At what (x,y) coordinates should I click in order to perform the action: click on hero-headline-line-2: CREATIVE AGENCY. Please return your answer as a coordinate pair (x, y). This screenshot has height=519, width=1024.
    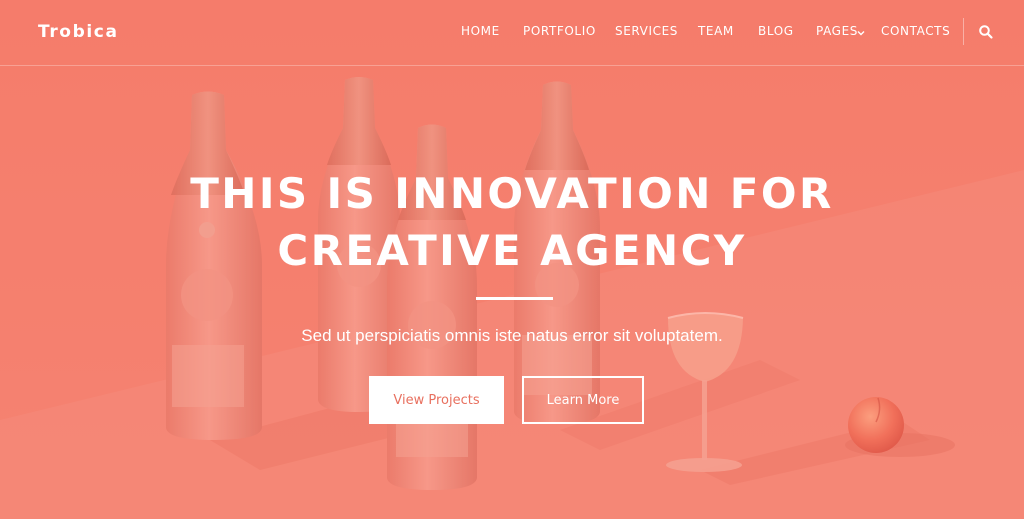
    Looking at the image, I should click on (512, 250).